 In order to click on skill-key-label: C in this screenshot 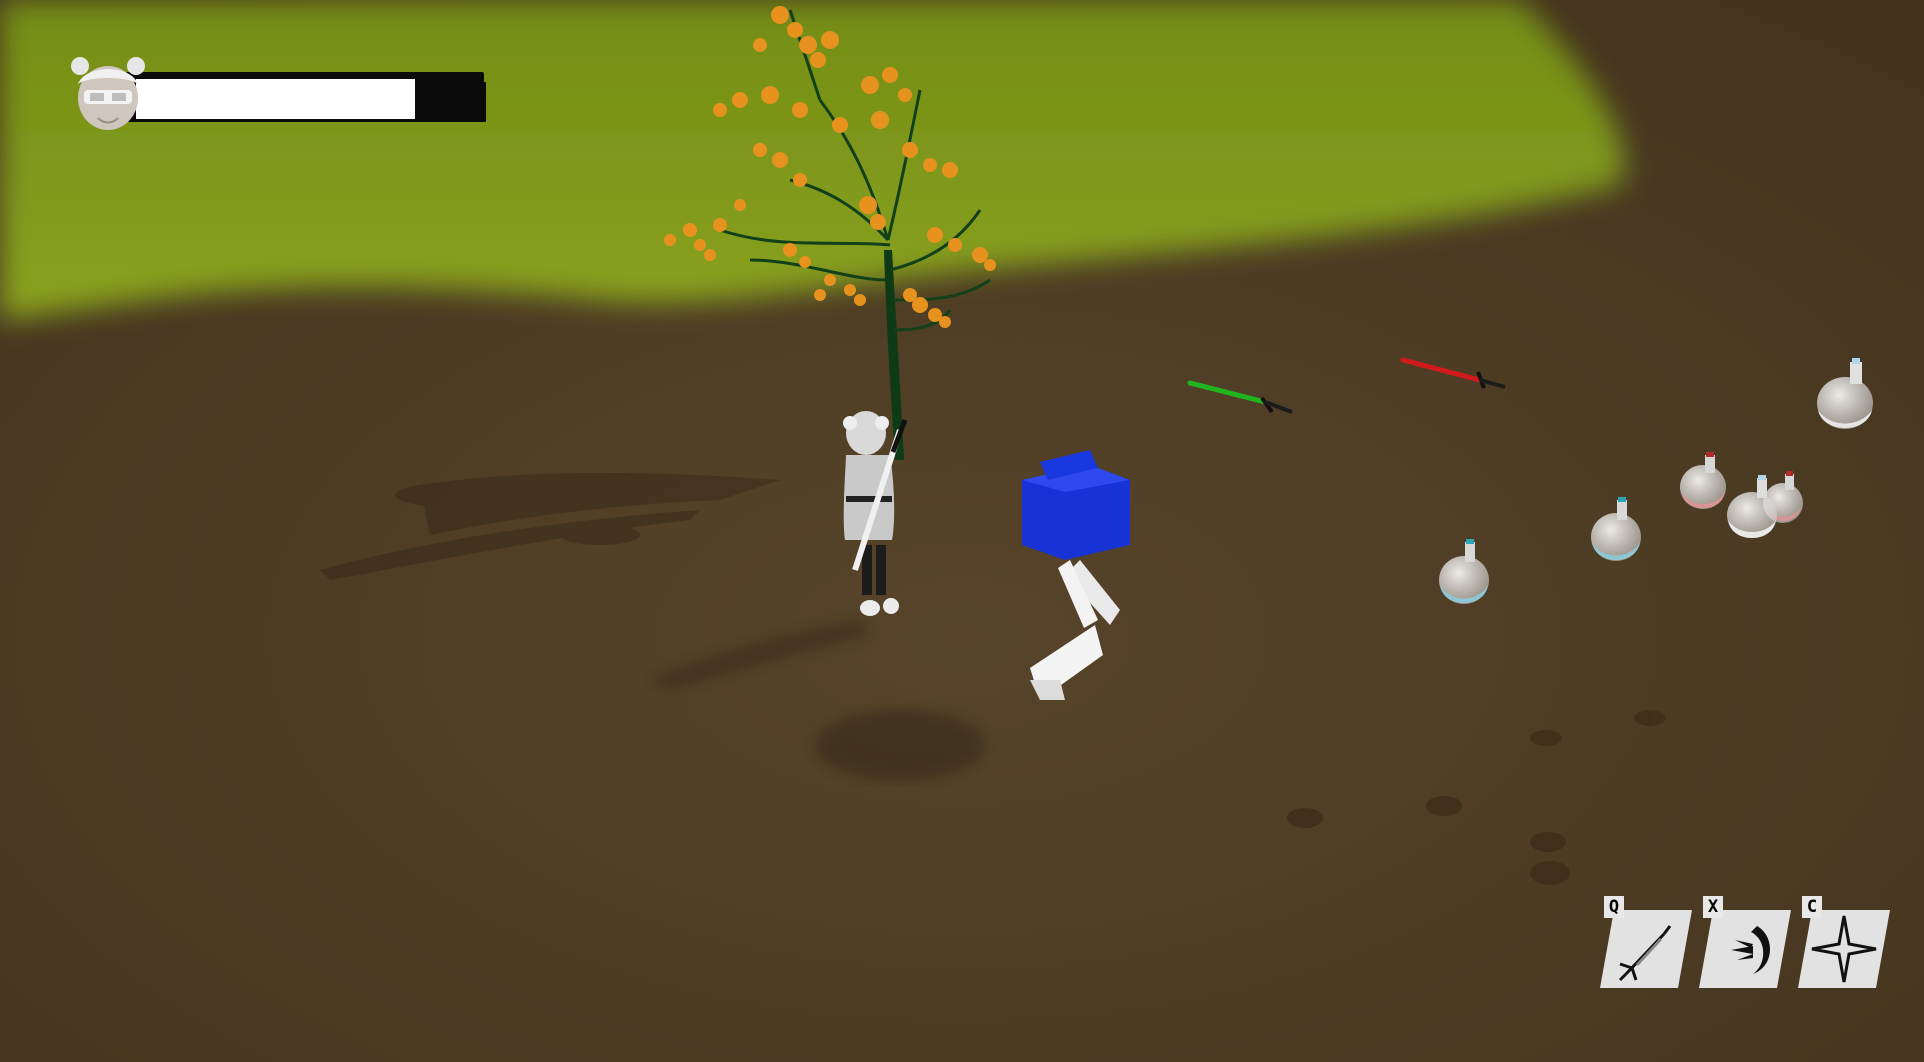, I will do `click(1812, 907)`.